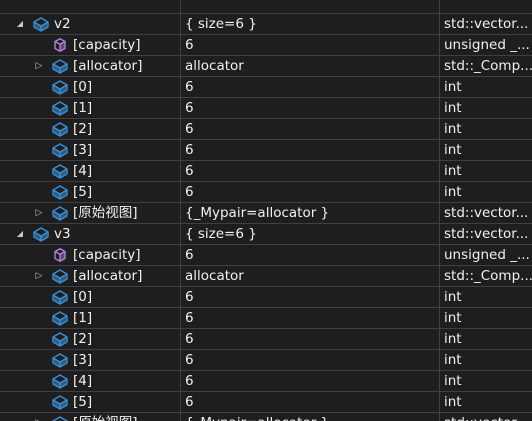  I want to click on watch-row-partial, so click(266, 7).